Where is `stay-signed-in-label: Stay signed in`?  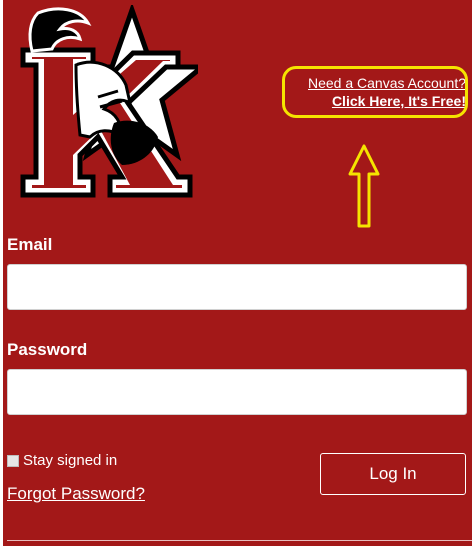 stay-signed-in-label: Stay signed in is located at coordinates (70, 460).